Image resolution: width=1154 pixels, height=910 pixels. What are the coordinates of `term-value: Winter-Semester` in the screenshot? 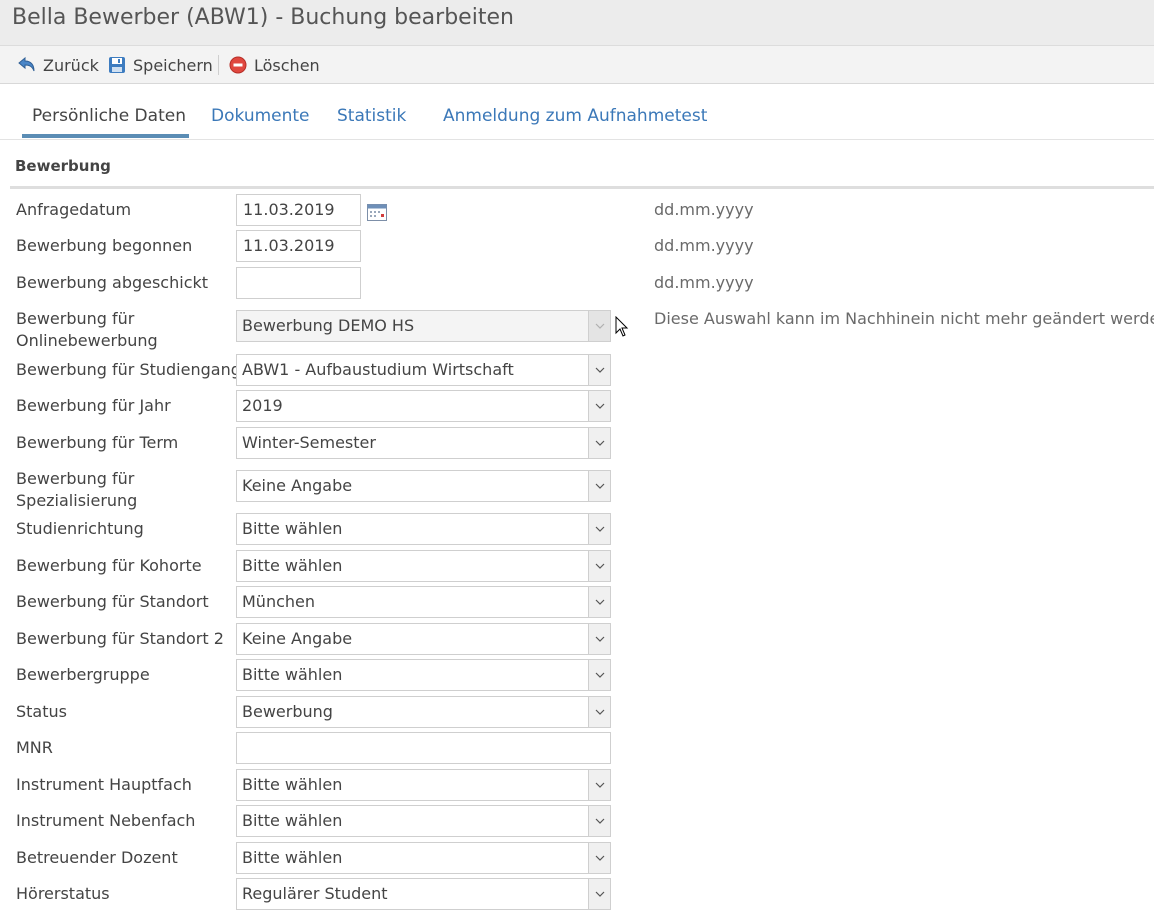 It's located at (309, 442).